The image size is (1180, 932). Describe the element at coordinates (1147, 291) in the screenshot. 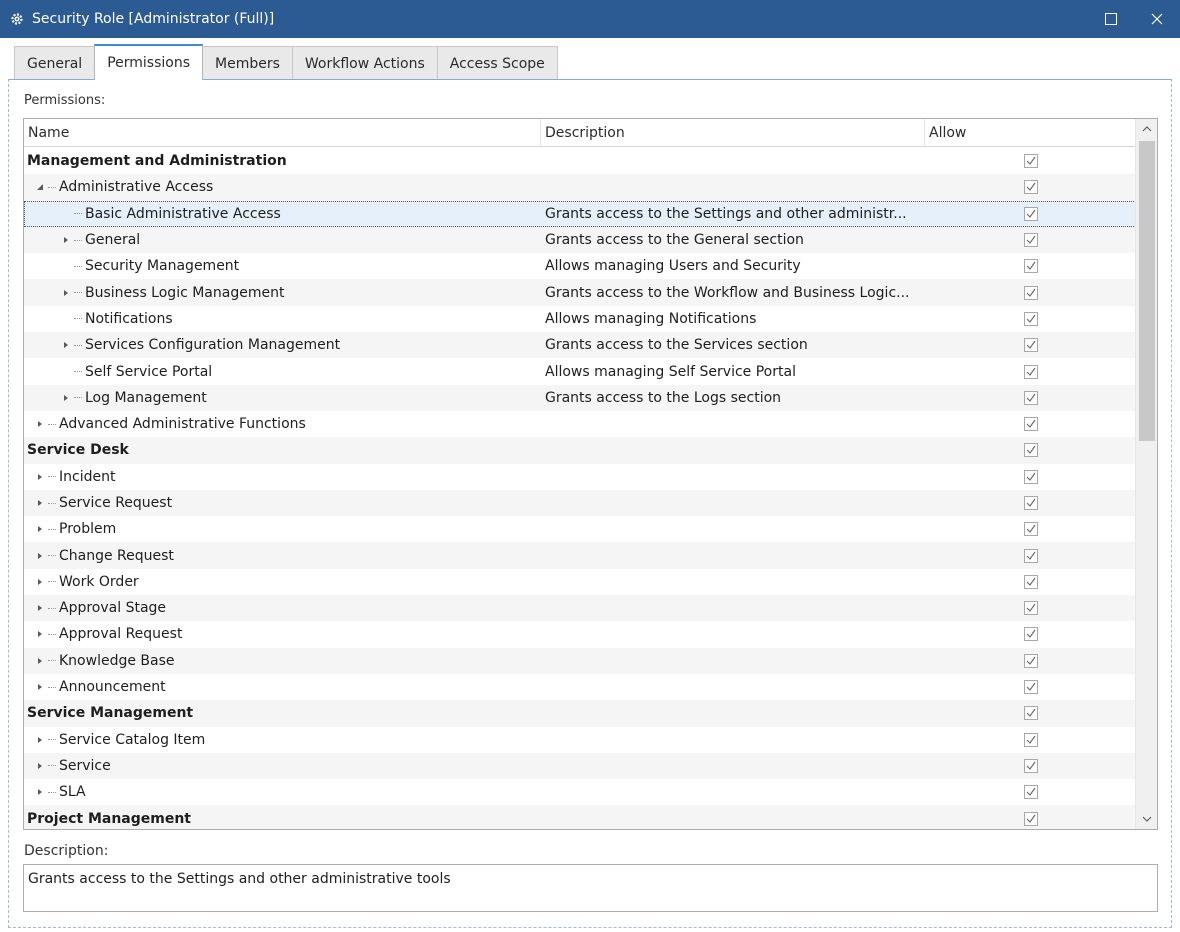

I see `scrollbar-thumb` at that location.